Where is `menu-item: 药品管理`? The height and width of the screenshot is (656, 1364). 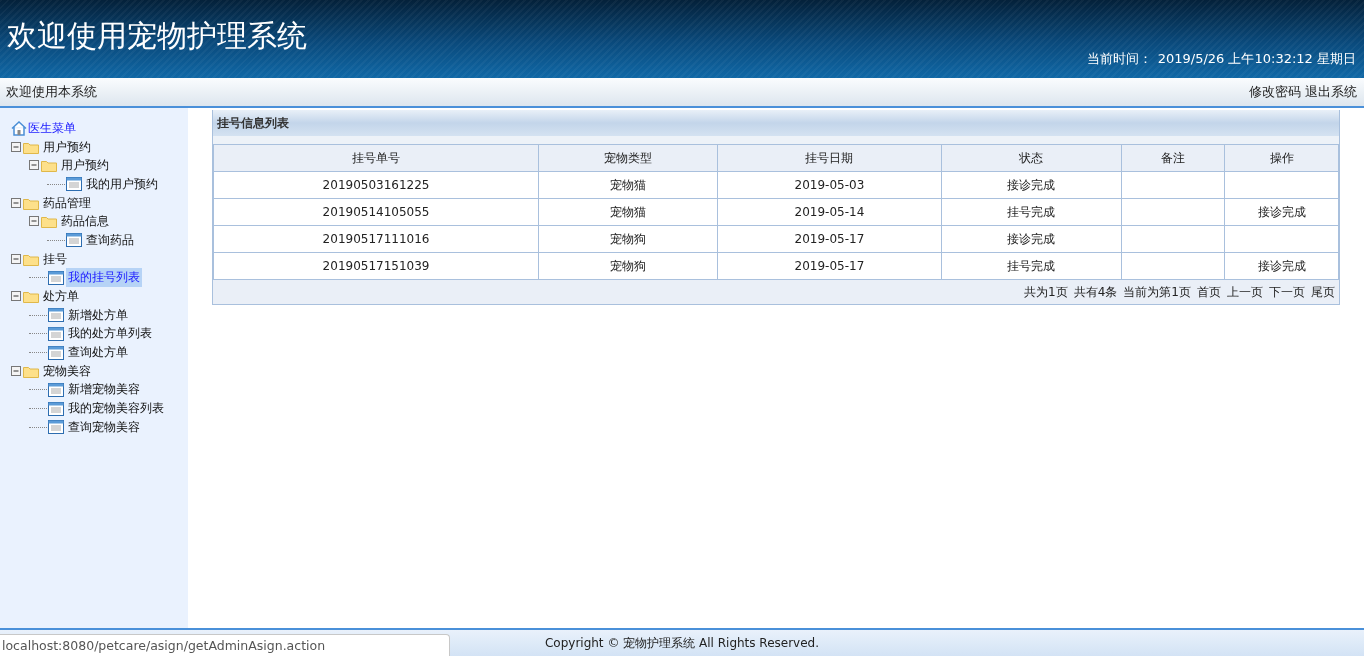
menu-item: 药品管理 is located at coordinates (67, 203).